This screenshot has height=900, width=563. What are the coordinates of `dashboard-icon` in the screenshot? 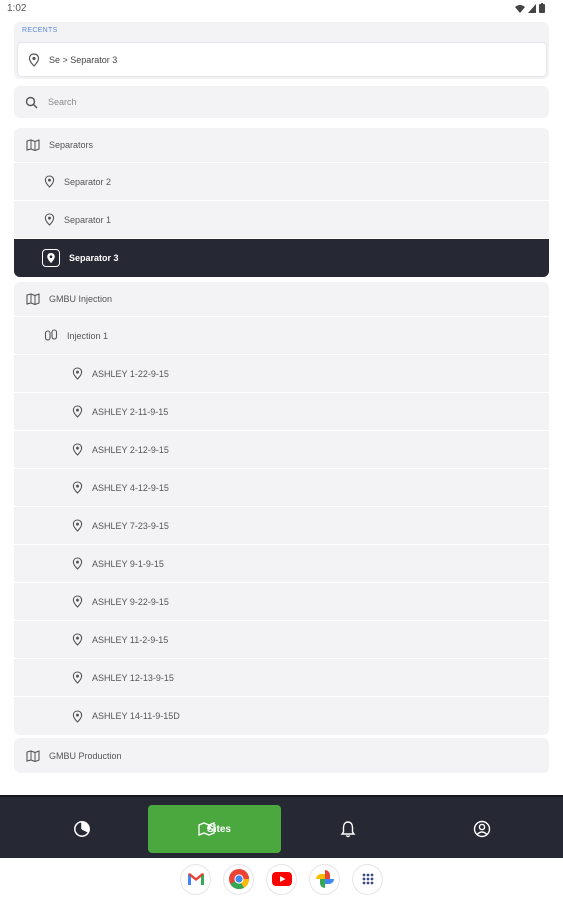 It's located at (81, 829).